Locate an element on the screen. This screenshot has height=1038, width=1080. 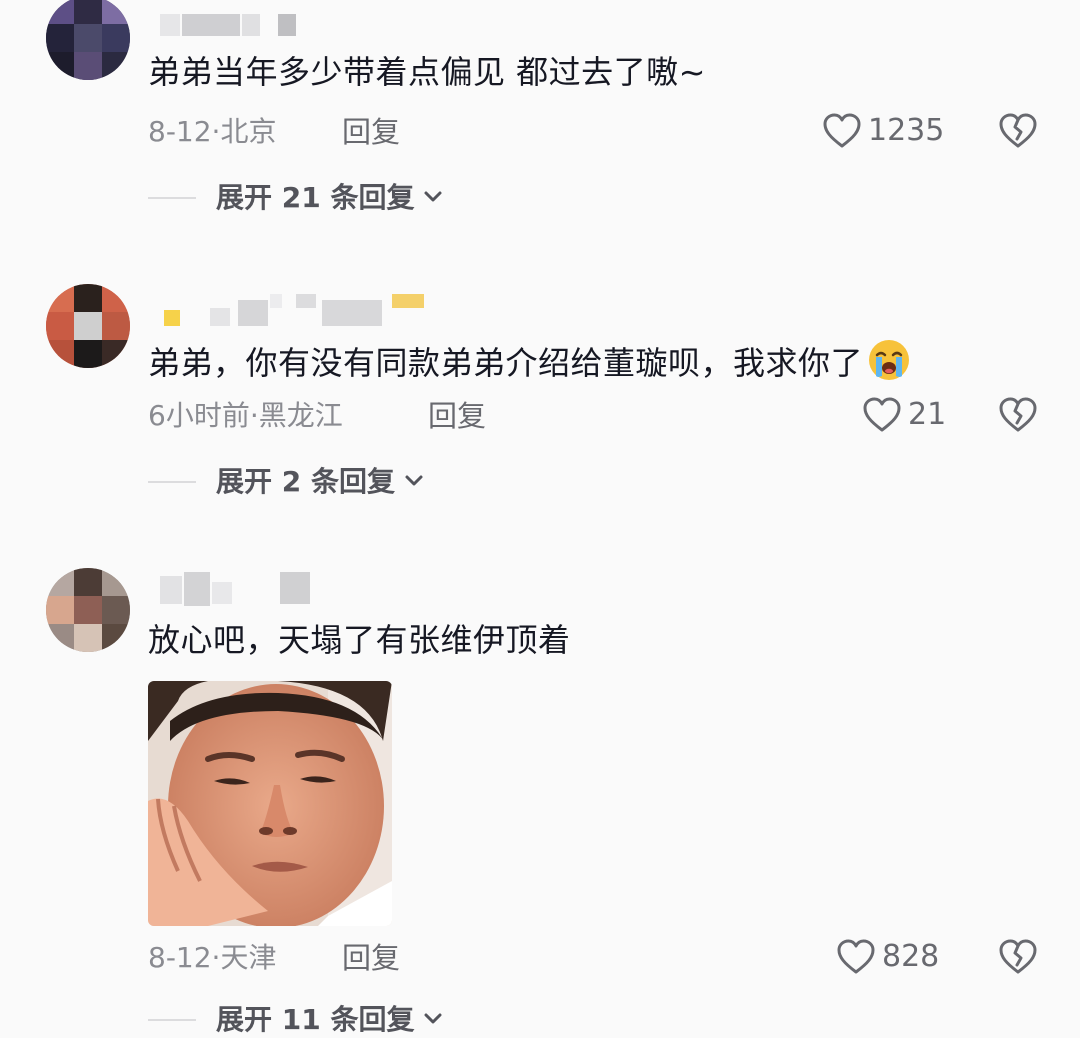
comment-text: 放心吧，天塌了有张维伊顶着 is located at coordinates (359, 640).